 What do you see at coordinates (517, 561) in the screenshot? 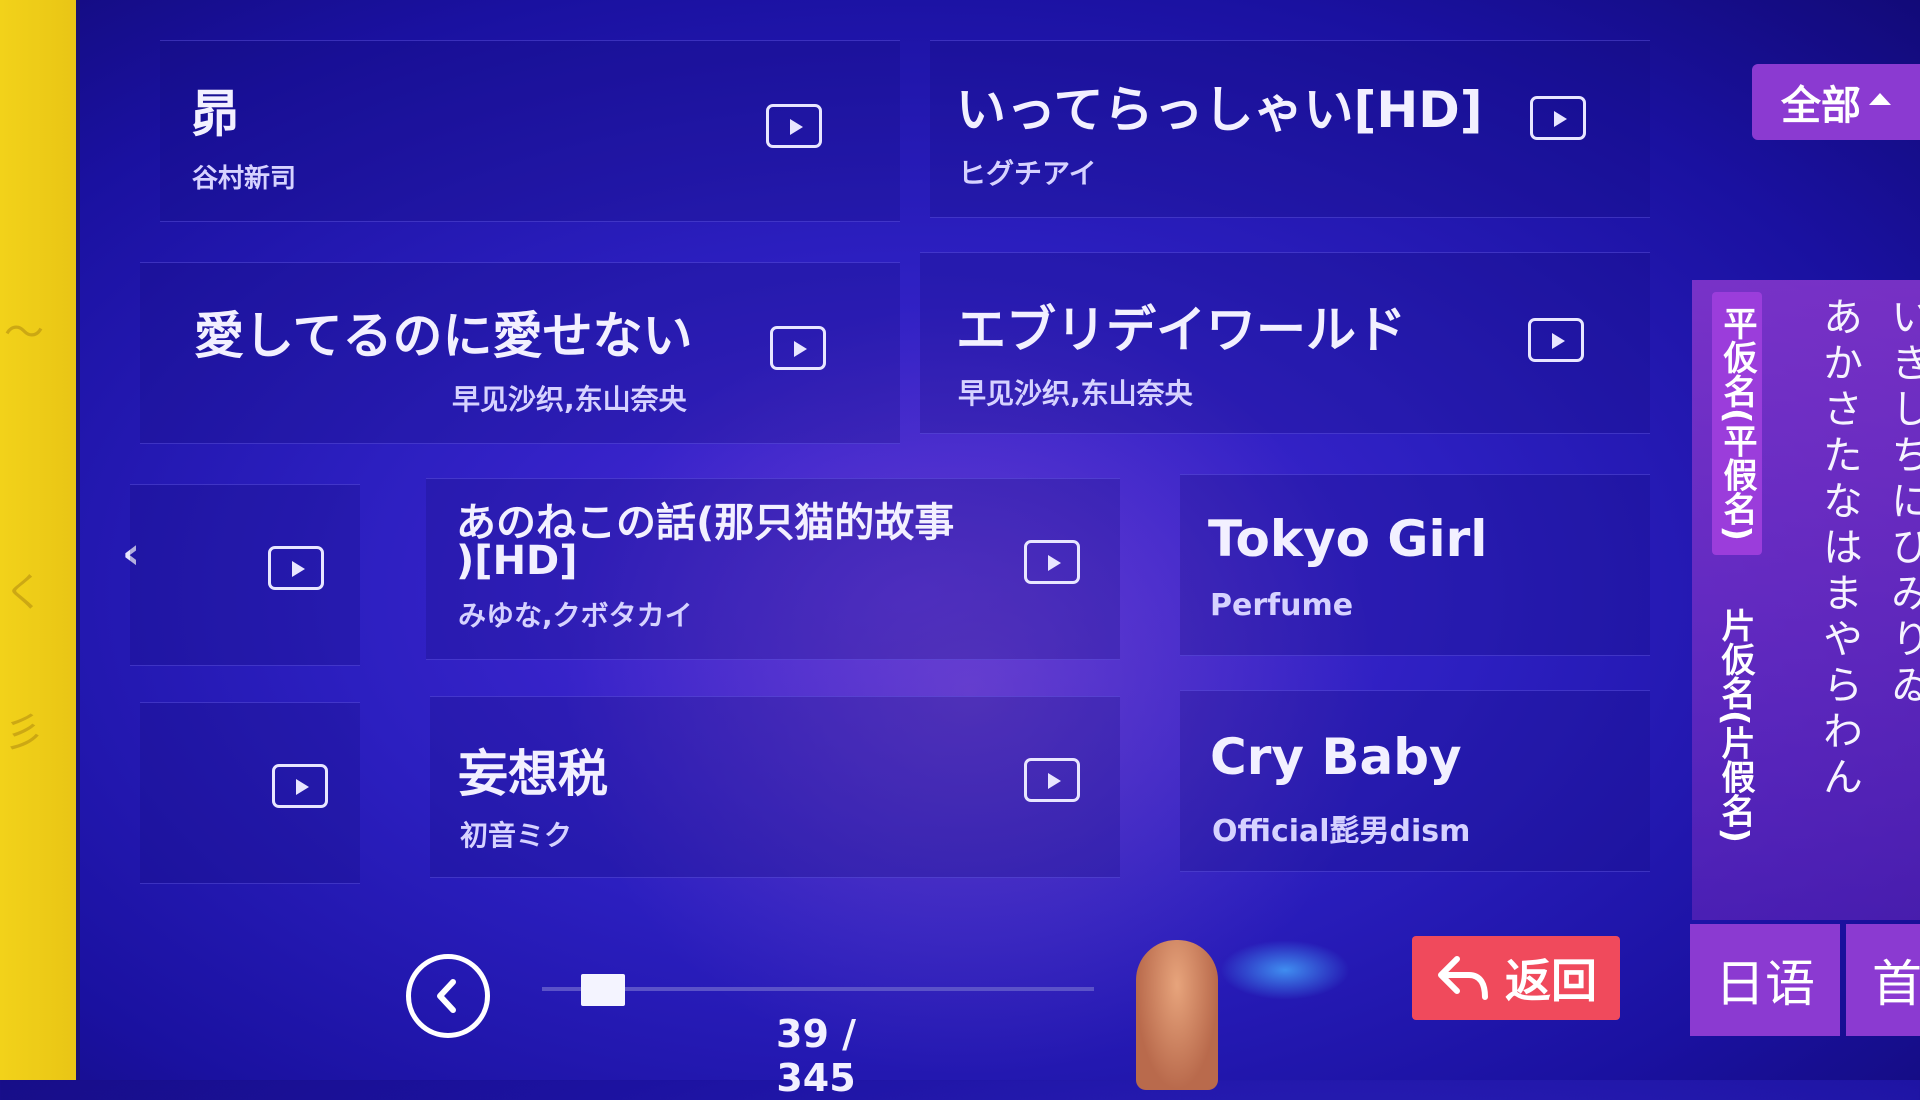
I see `song-title-line2: )[HD]` at bounding box center [517, 561].